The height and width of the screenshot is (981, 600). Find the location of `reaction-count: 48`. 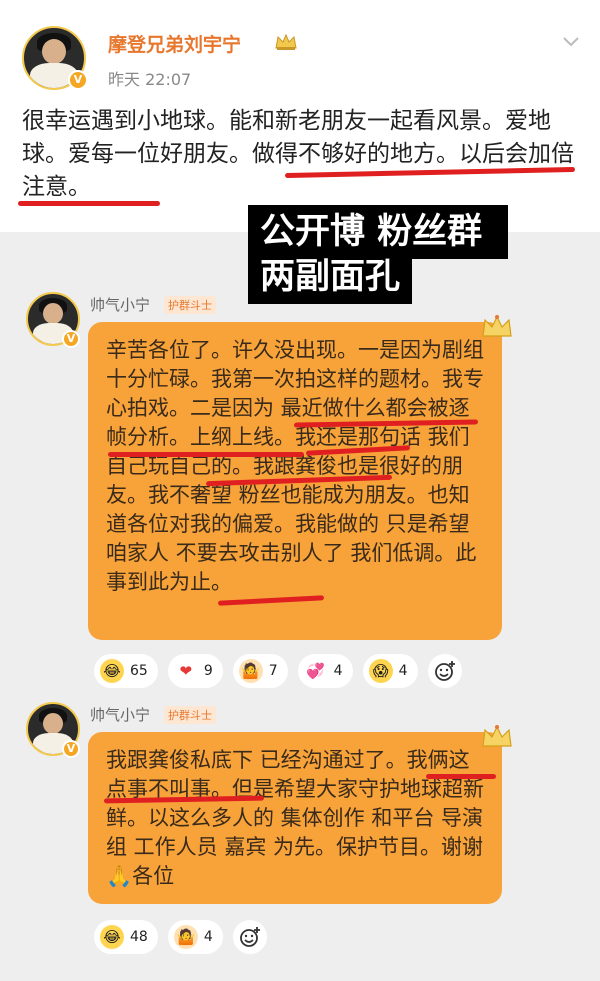

reaction-count: 48 is located at coordinates (139, 937).